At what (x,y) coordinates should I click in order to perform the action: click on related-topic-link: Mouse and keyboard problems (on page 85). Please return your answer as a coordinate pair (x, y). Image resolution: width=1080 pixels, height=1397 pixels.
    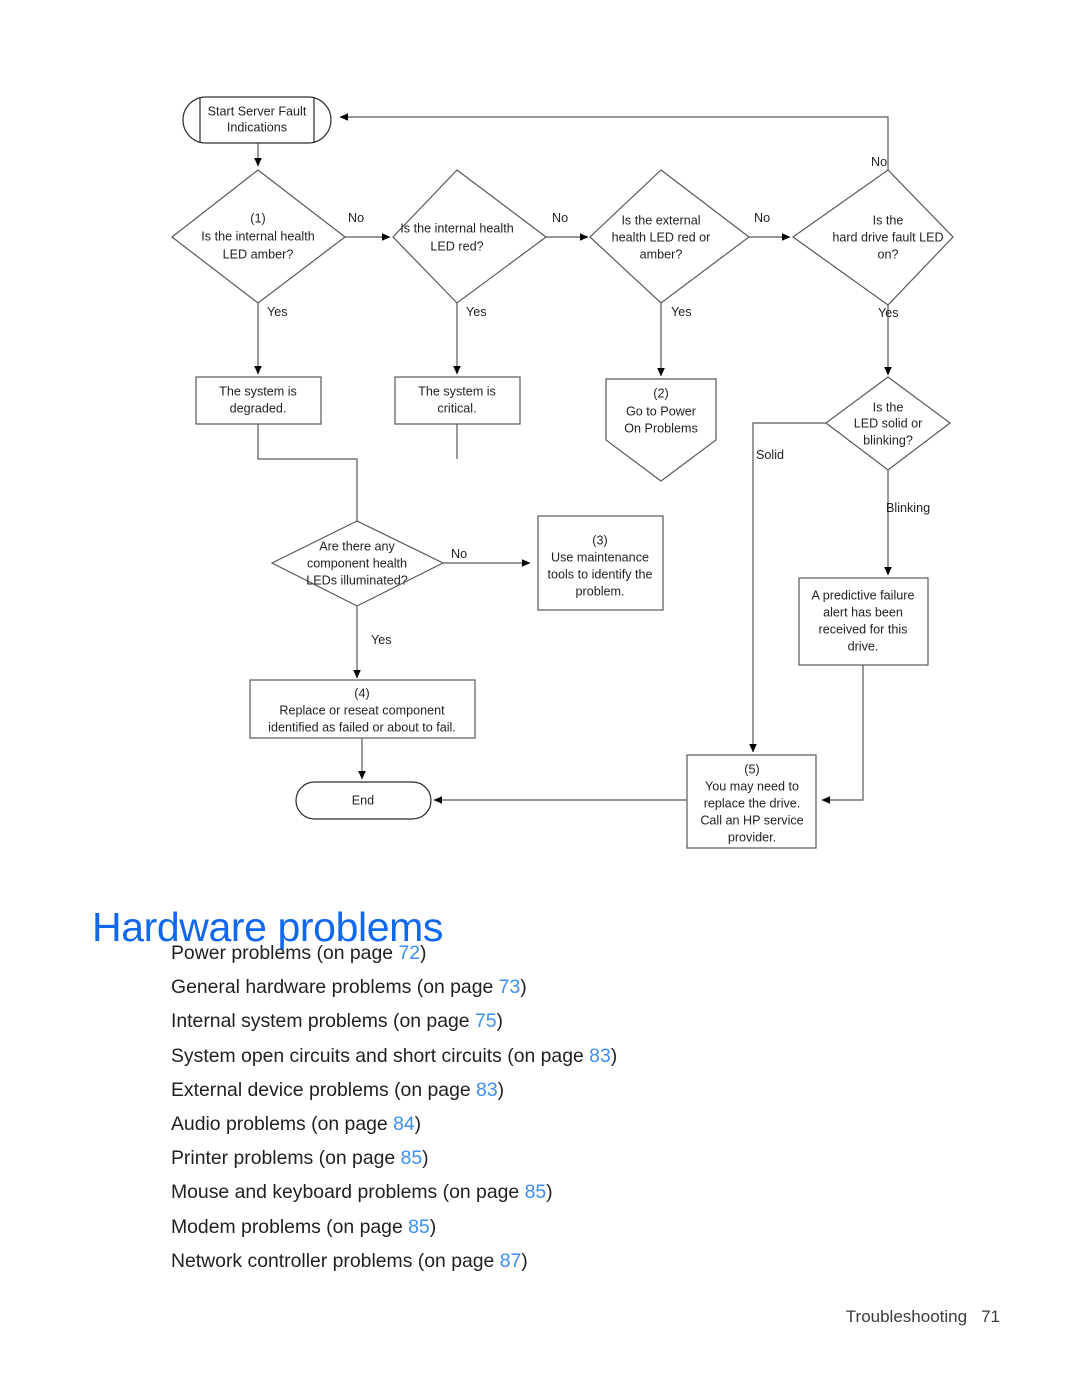
    Looking at the image, I should click on (551, 1192).